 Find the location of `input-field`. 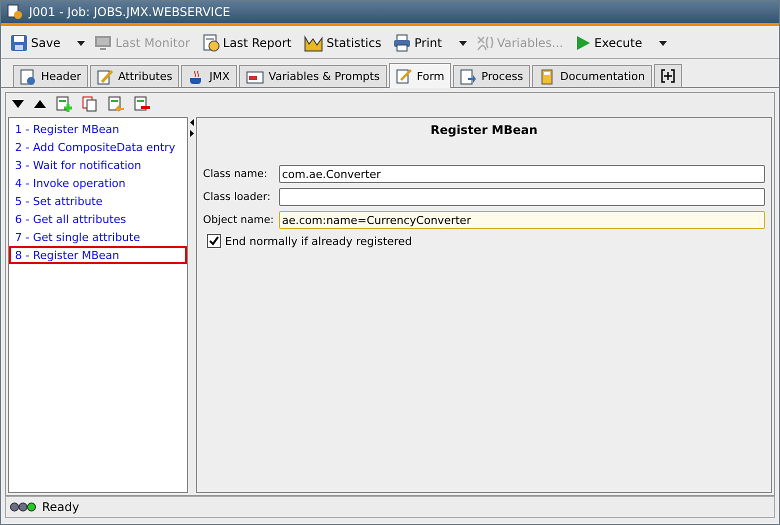

input-field is located at coordinates (522, 197).